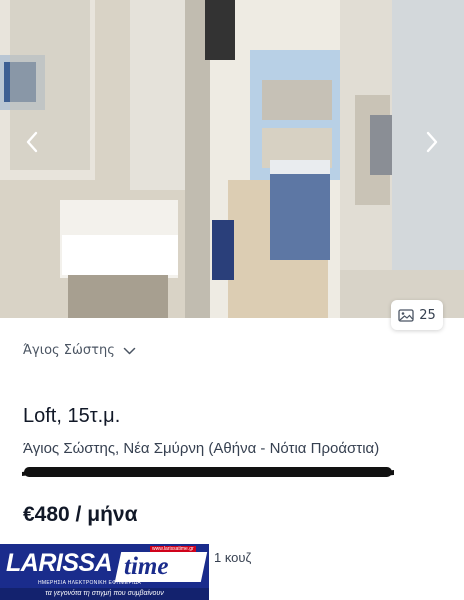 The width and height of the screenshot is (464, 600). Describe the element at coordinates (129, 350) in the screenshot. I see `chevron-down-icon` at that location.